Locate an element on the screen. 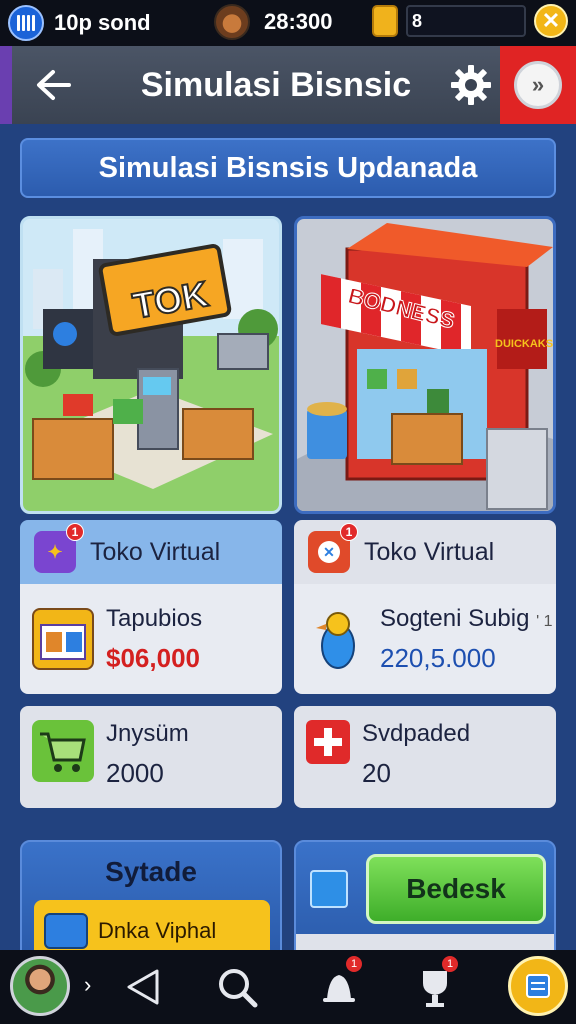 This screenshot has width=576, height=1024. tab-toko-virtual-left: ✦ 1 Toko Virtual is located at coordinates (151, 552).